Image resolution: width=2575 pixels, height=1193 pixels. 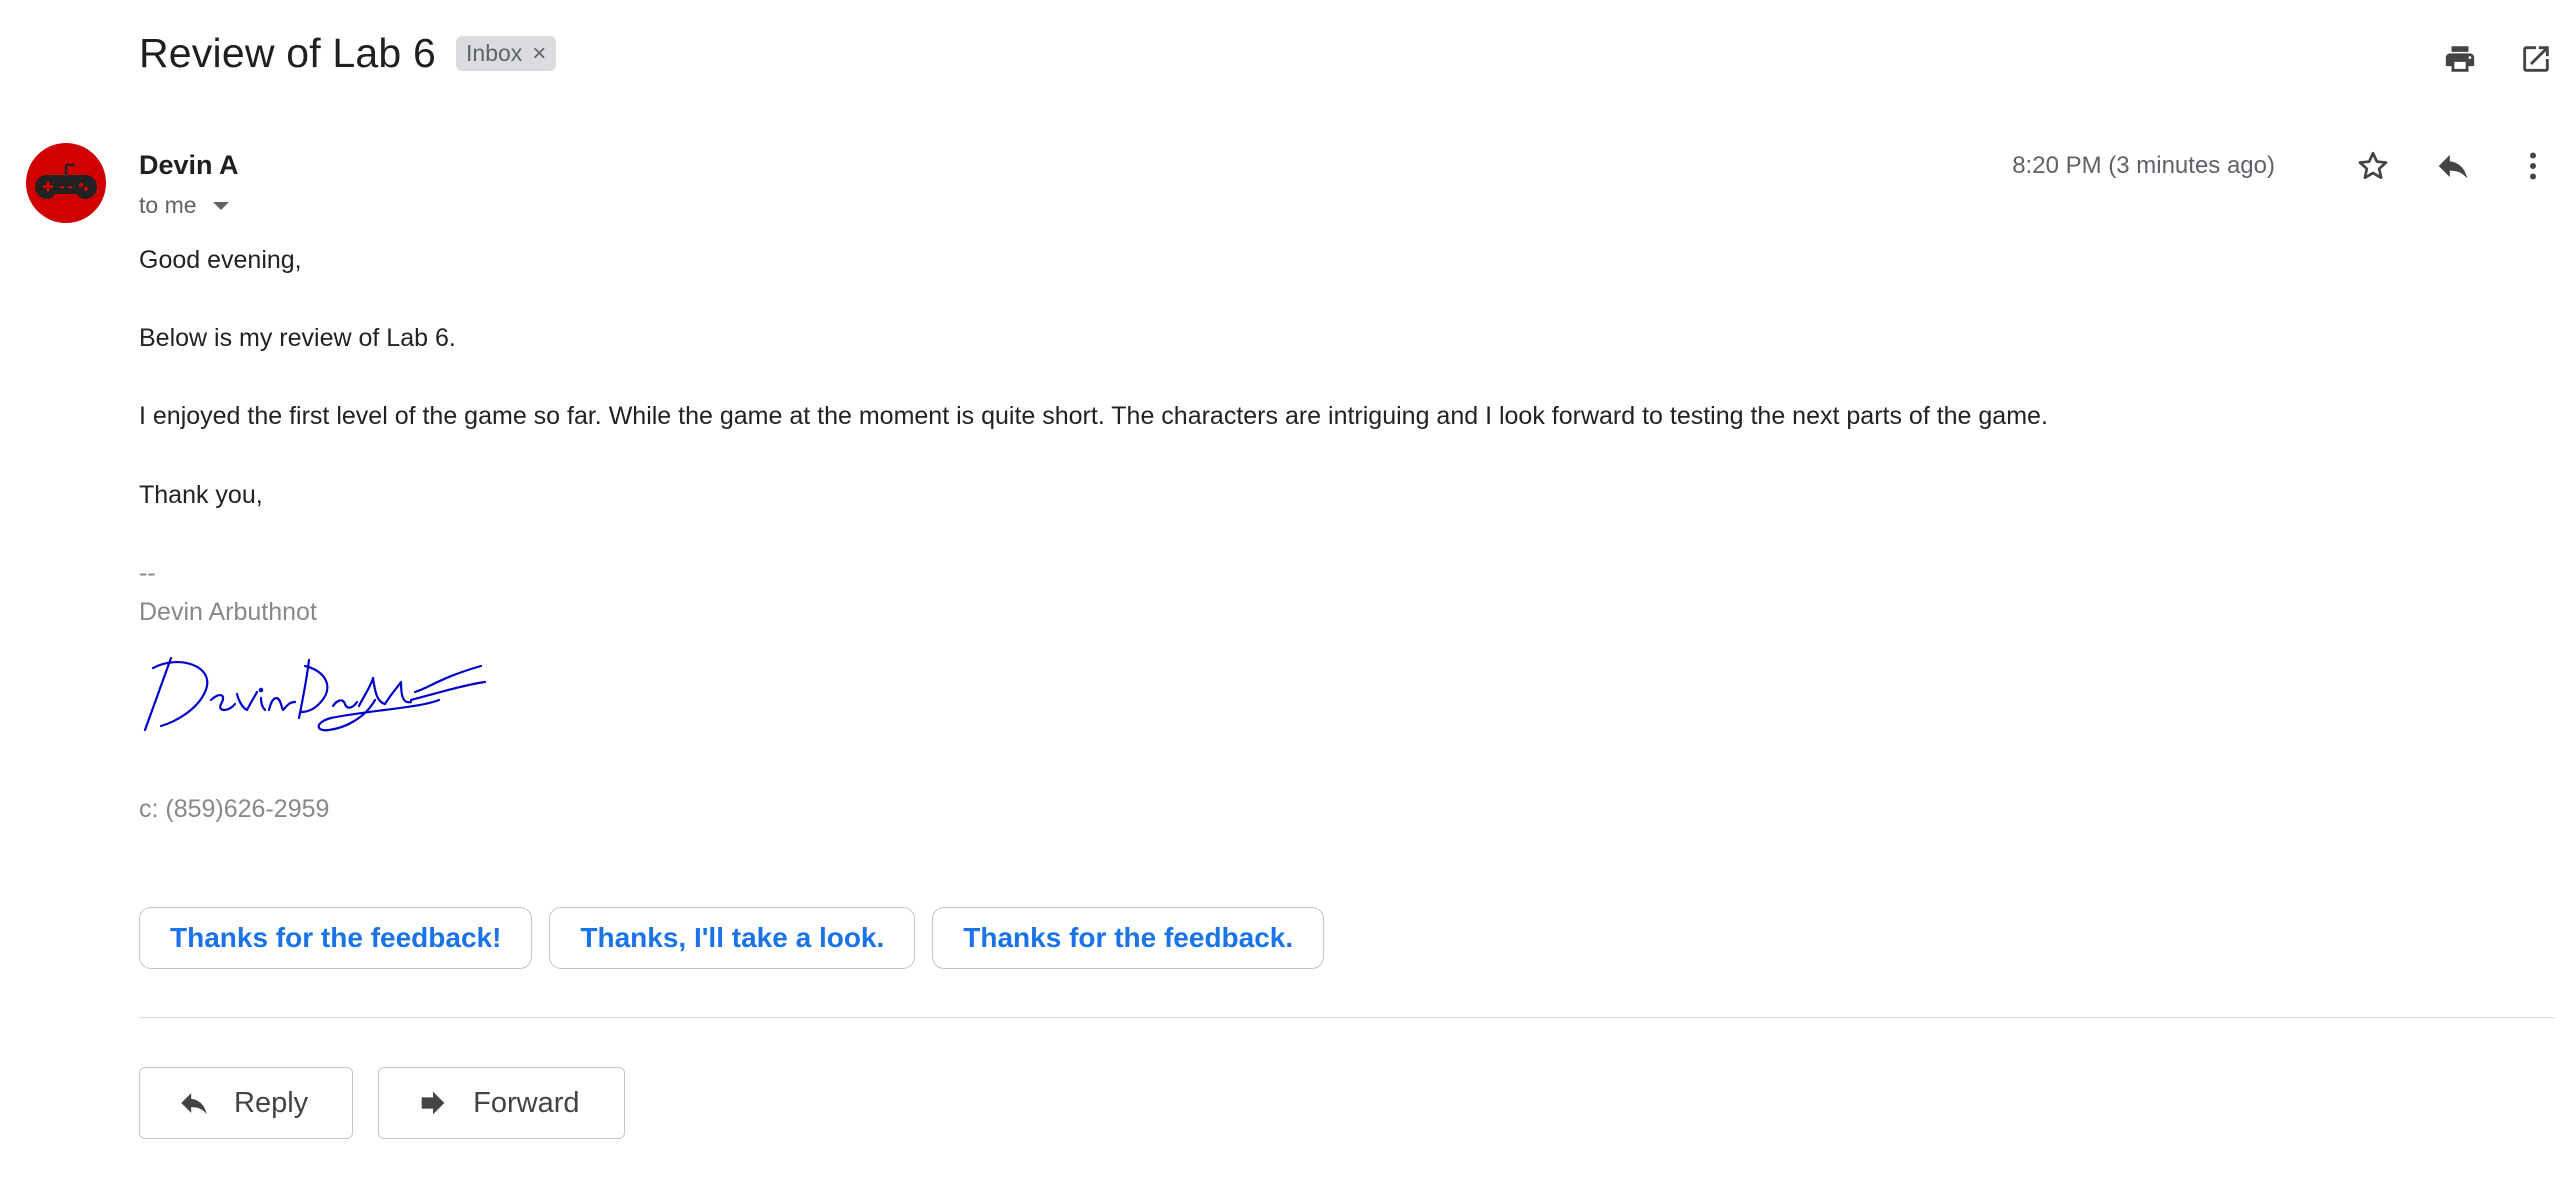 I want to click on remove-label-icon: ×, so click(x=539, y=53).